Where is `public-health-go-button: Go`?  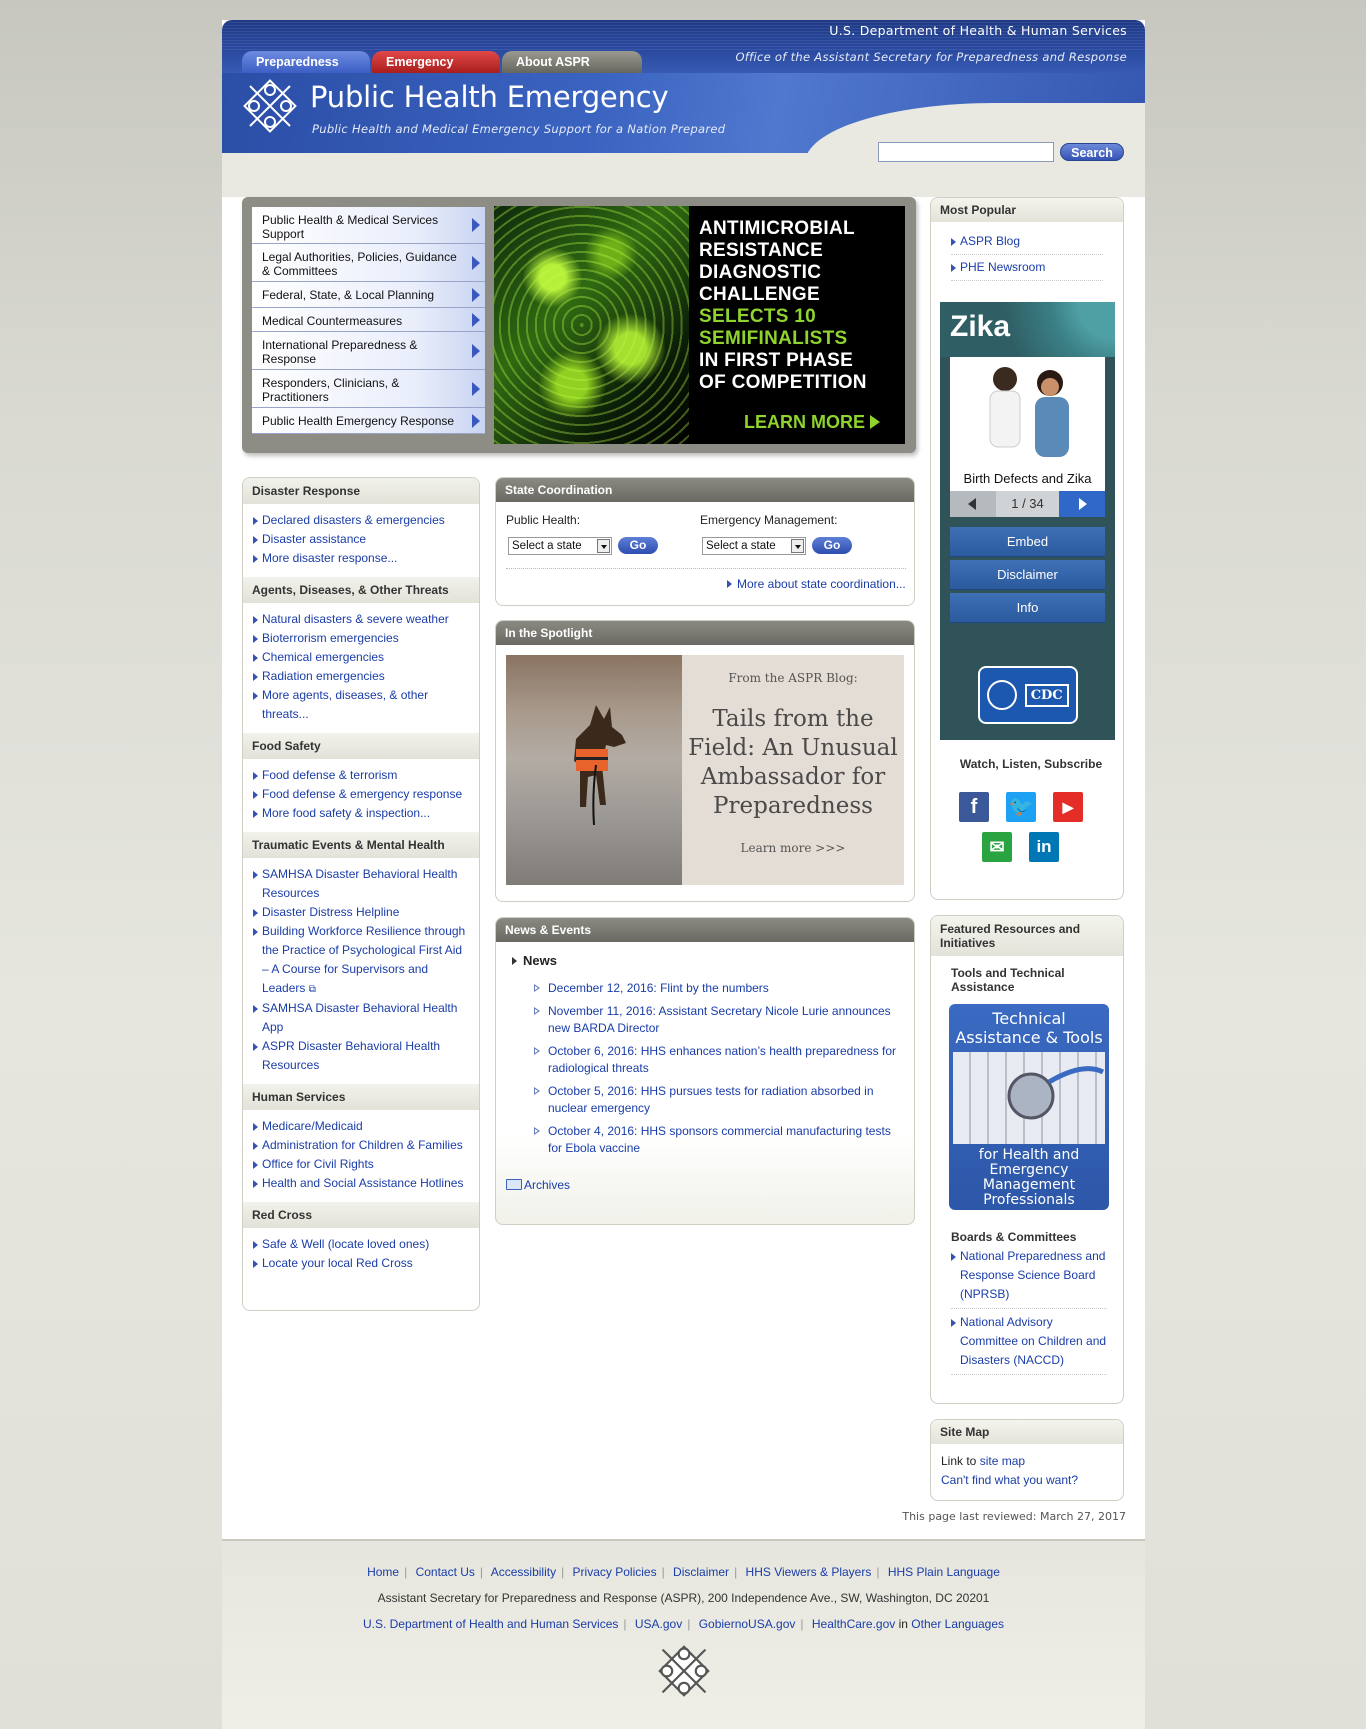
public-health-go-button: Go is located at coordinates (638, 545).